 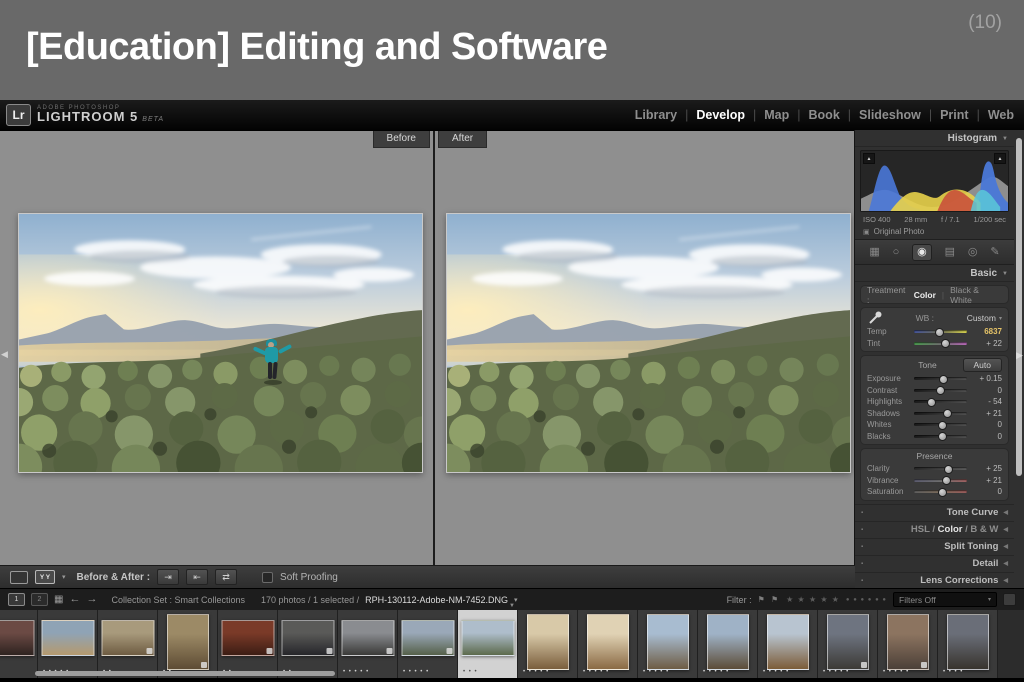 I want to click on grid-view-icon: ▦, so click(x=58, y=599).